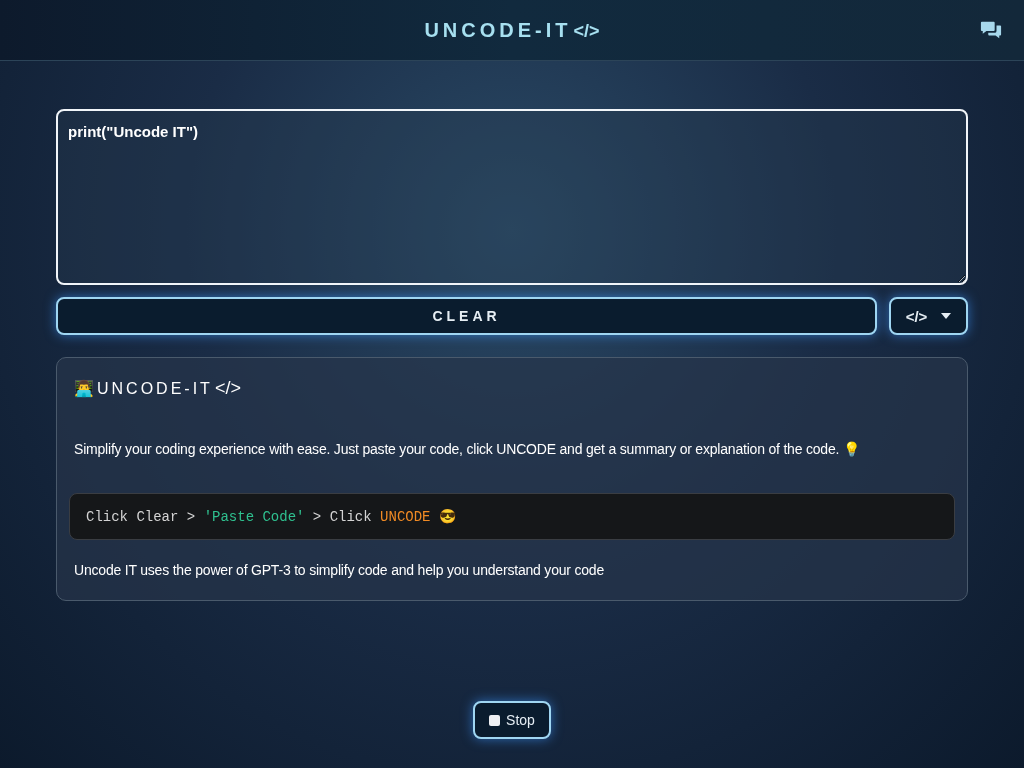 The image size is (1024, 768). I want to click on clear-button: CLEAR, so click(466, 316).